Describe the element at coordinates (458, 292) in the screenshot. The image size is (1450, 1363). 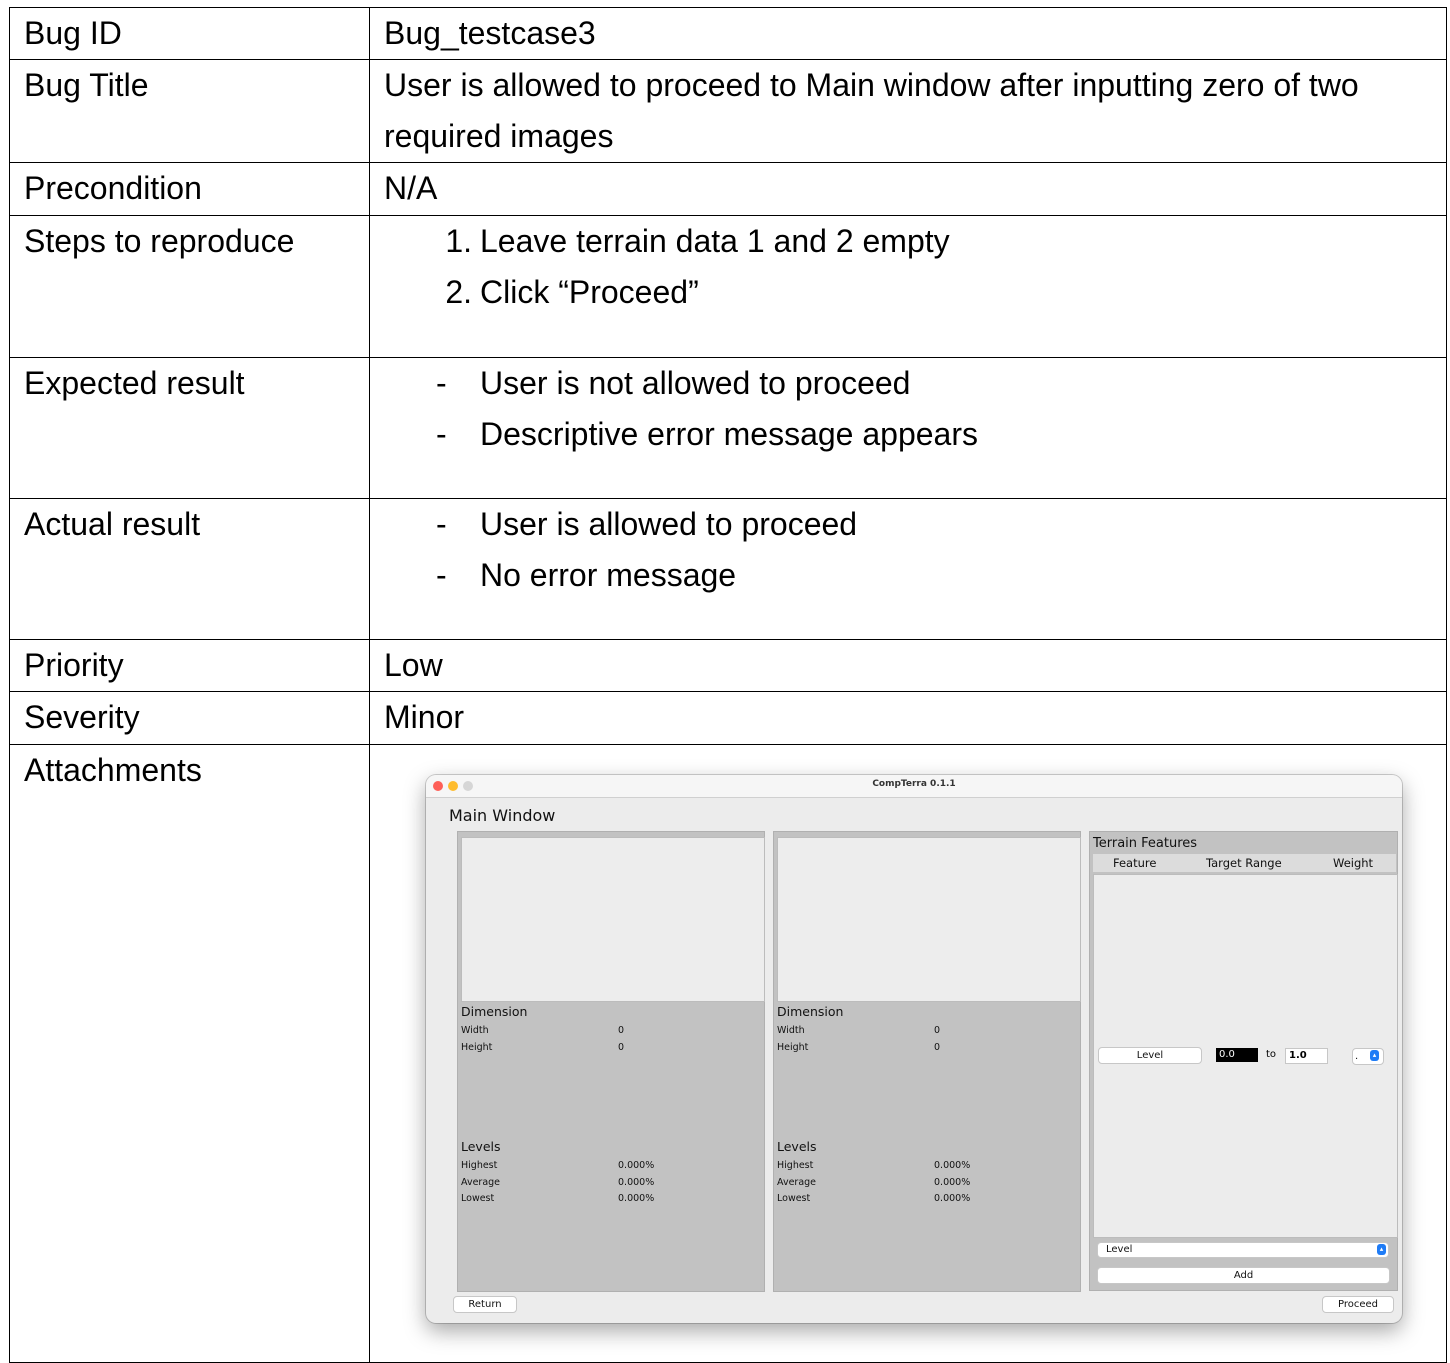
I see `step-marker: 2.` at that location.